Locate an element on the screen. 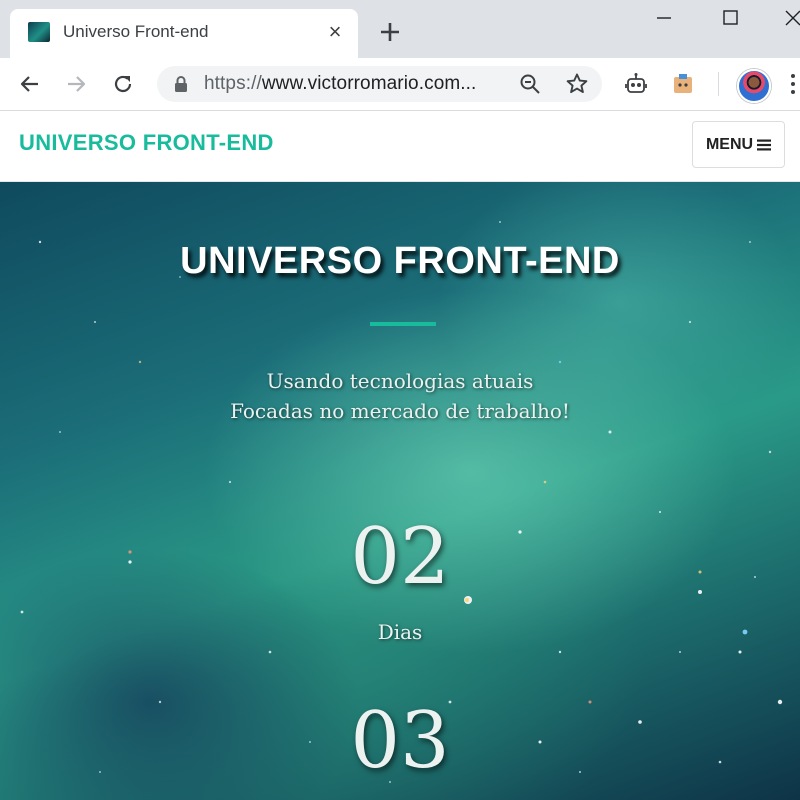 The width and height of the screenshot is (800, 800). menu-button: MENU is located at coordinates (738, 144).